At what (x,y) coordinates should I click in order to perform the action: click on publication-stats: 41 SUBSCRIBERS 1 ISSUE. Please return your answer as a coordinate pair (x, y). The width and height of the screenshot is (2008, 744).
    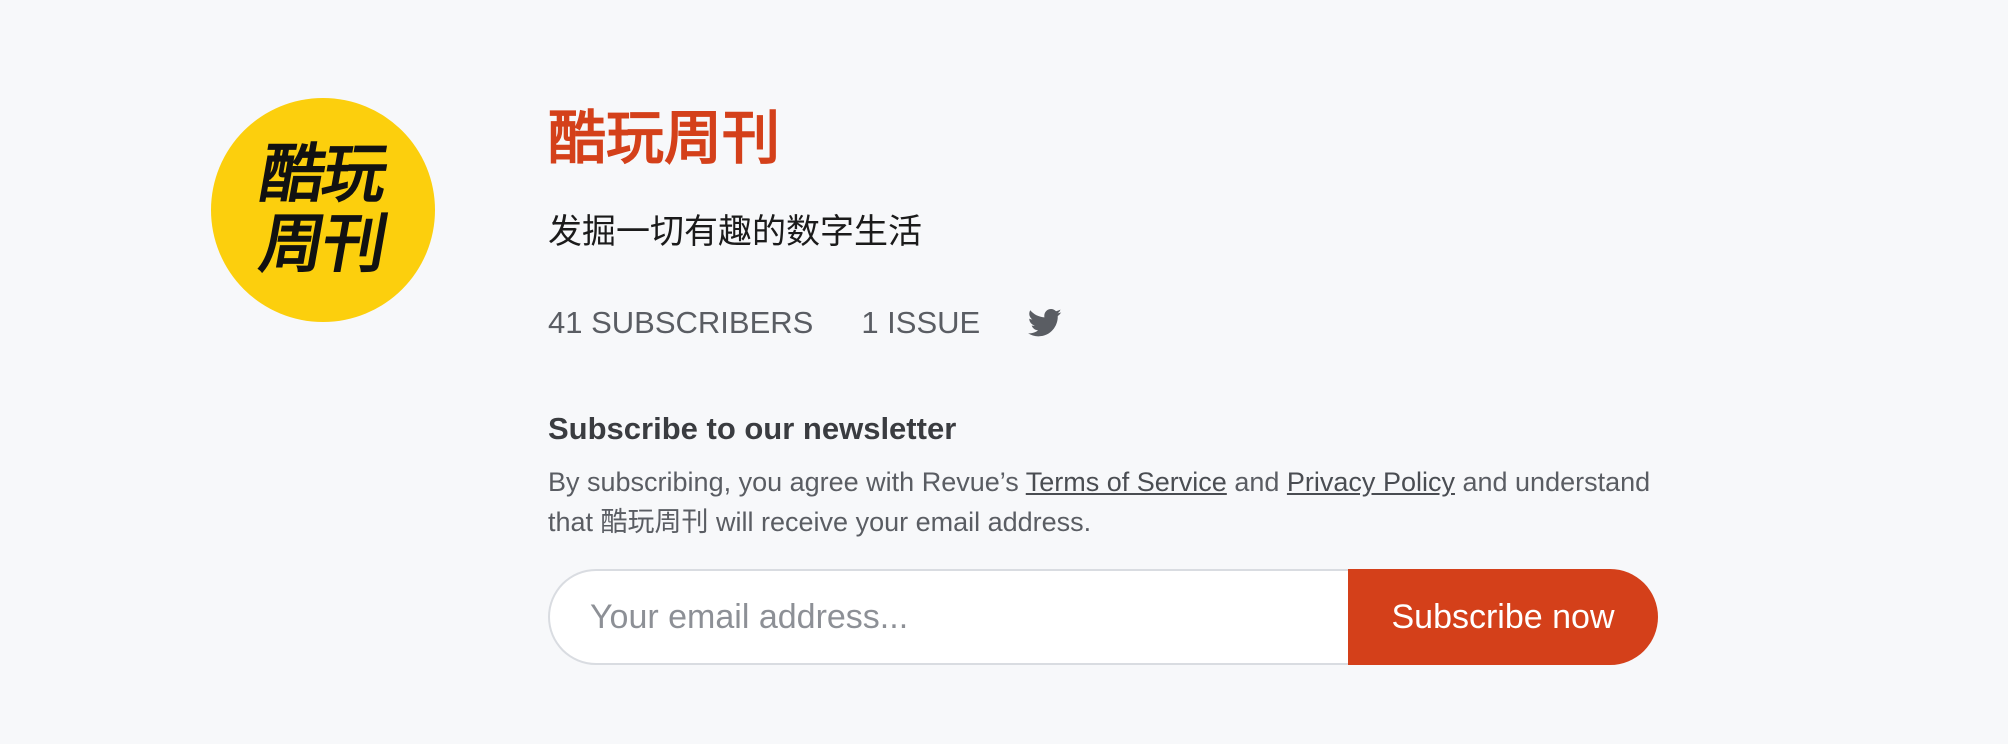
    Looking at the image, I should click on (805, 323).